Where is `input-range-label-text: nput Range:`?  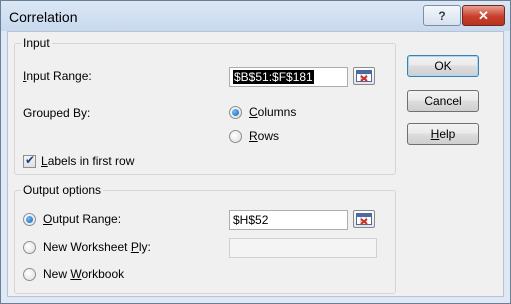 input-range-label-text: nput Range: is located at coordinates (59, 76).